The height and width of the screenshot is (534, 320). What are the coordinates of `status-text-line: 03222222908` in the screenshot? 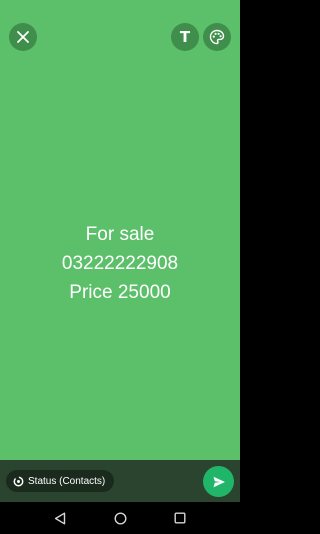 It's located at (120, 263).